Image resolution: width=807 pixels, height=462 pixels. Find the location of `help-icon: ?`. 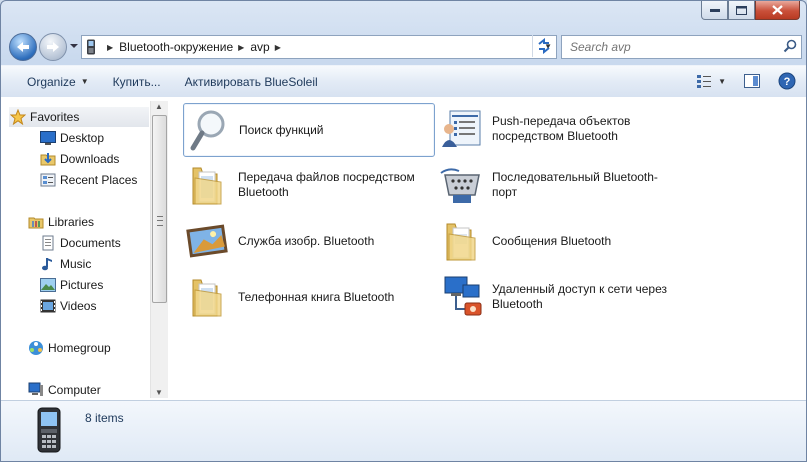

help-icon: ? is located at coordinates (787, 81).